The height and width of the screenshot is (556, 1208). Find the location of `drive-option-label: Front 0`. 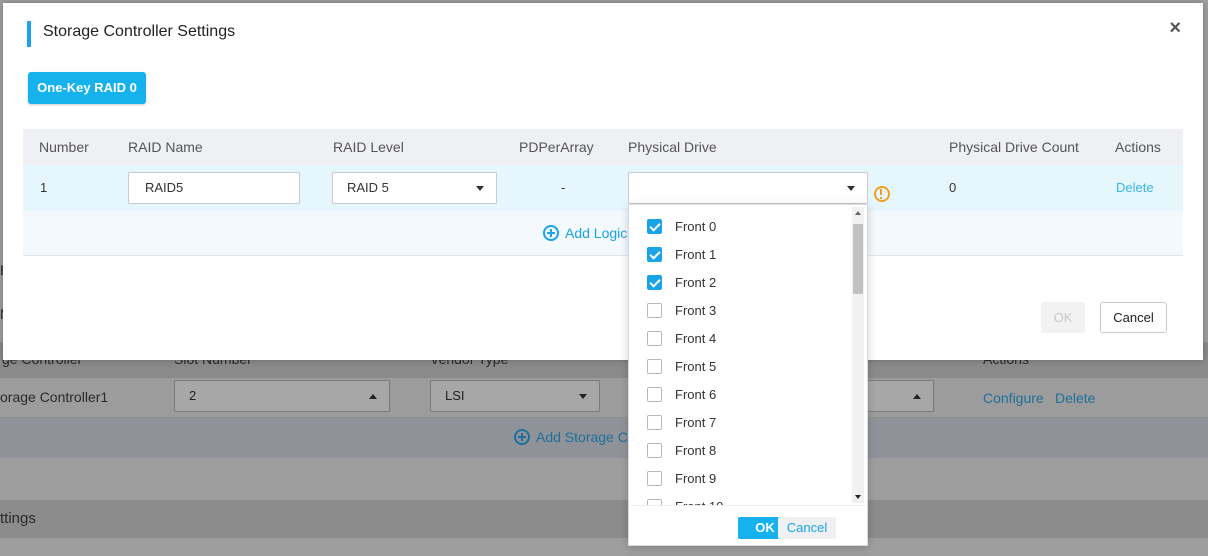

drive-option-label: Front 0 is located at coordinates (696, 226).